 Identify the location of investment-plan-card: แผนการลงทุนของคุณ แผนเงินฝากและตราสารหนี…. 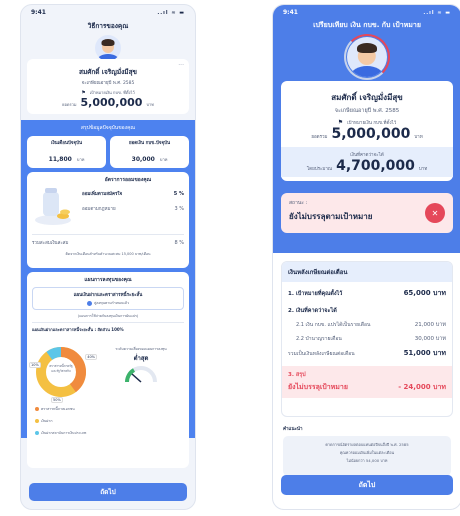
(108, 370).